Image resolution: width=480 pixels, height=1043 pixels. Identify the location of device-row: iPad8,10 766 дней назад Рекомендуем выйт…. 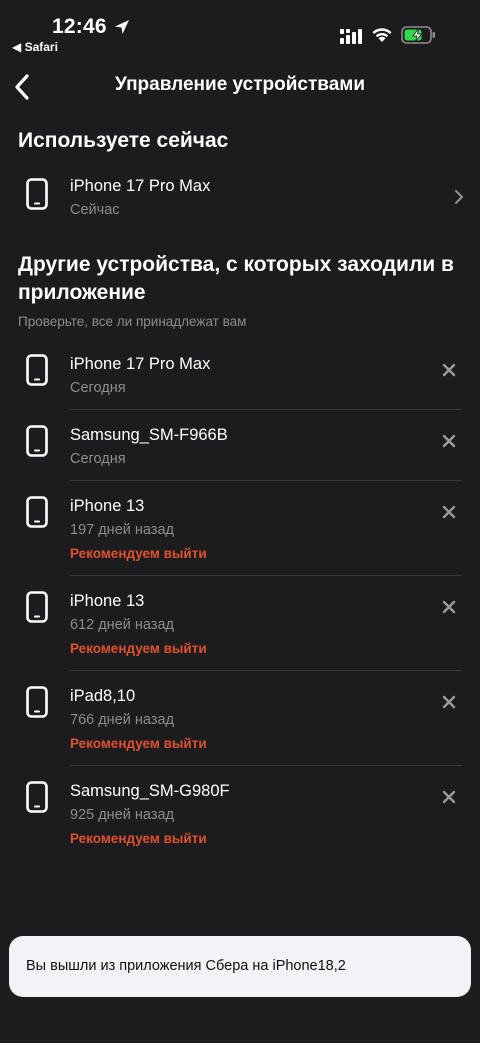
(240, 724).